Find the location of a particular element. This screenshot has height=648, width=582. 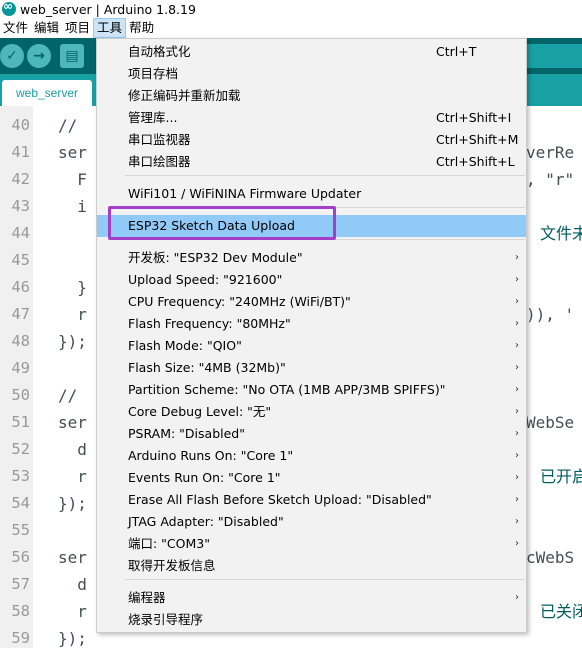

line-number: 57 is located at coordinates (20, 584).